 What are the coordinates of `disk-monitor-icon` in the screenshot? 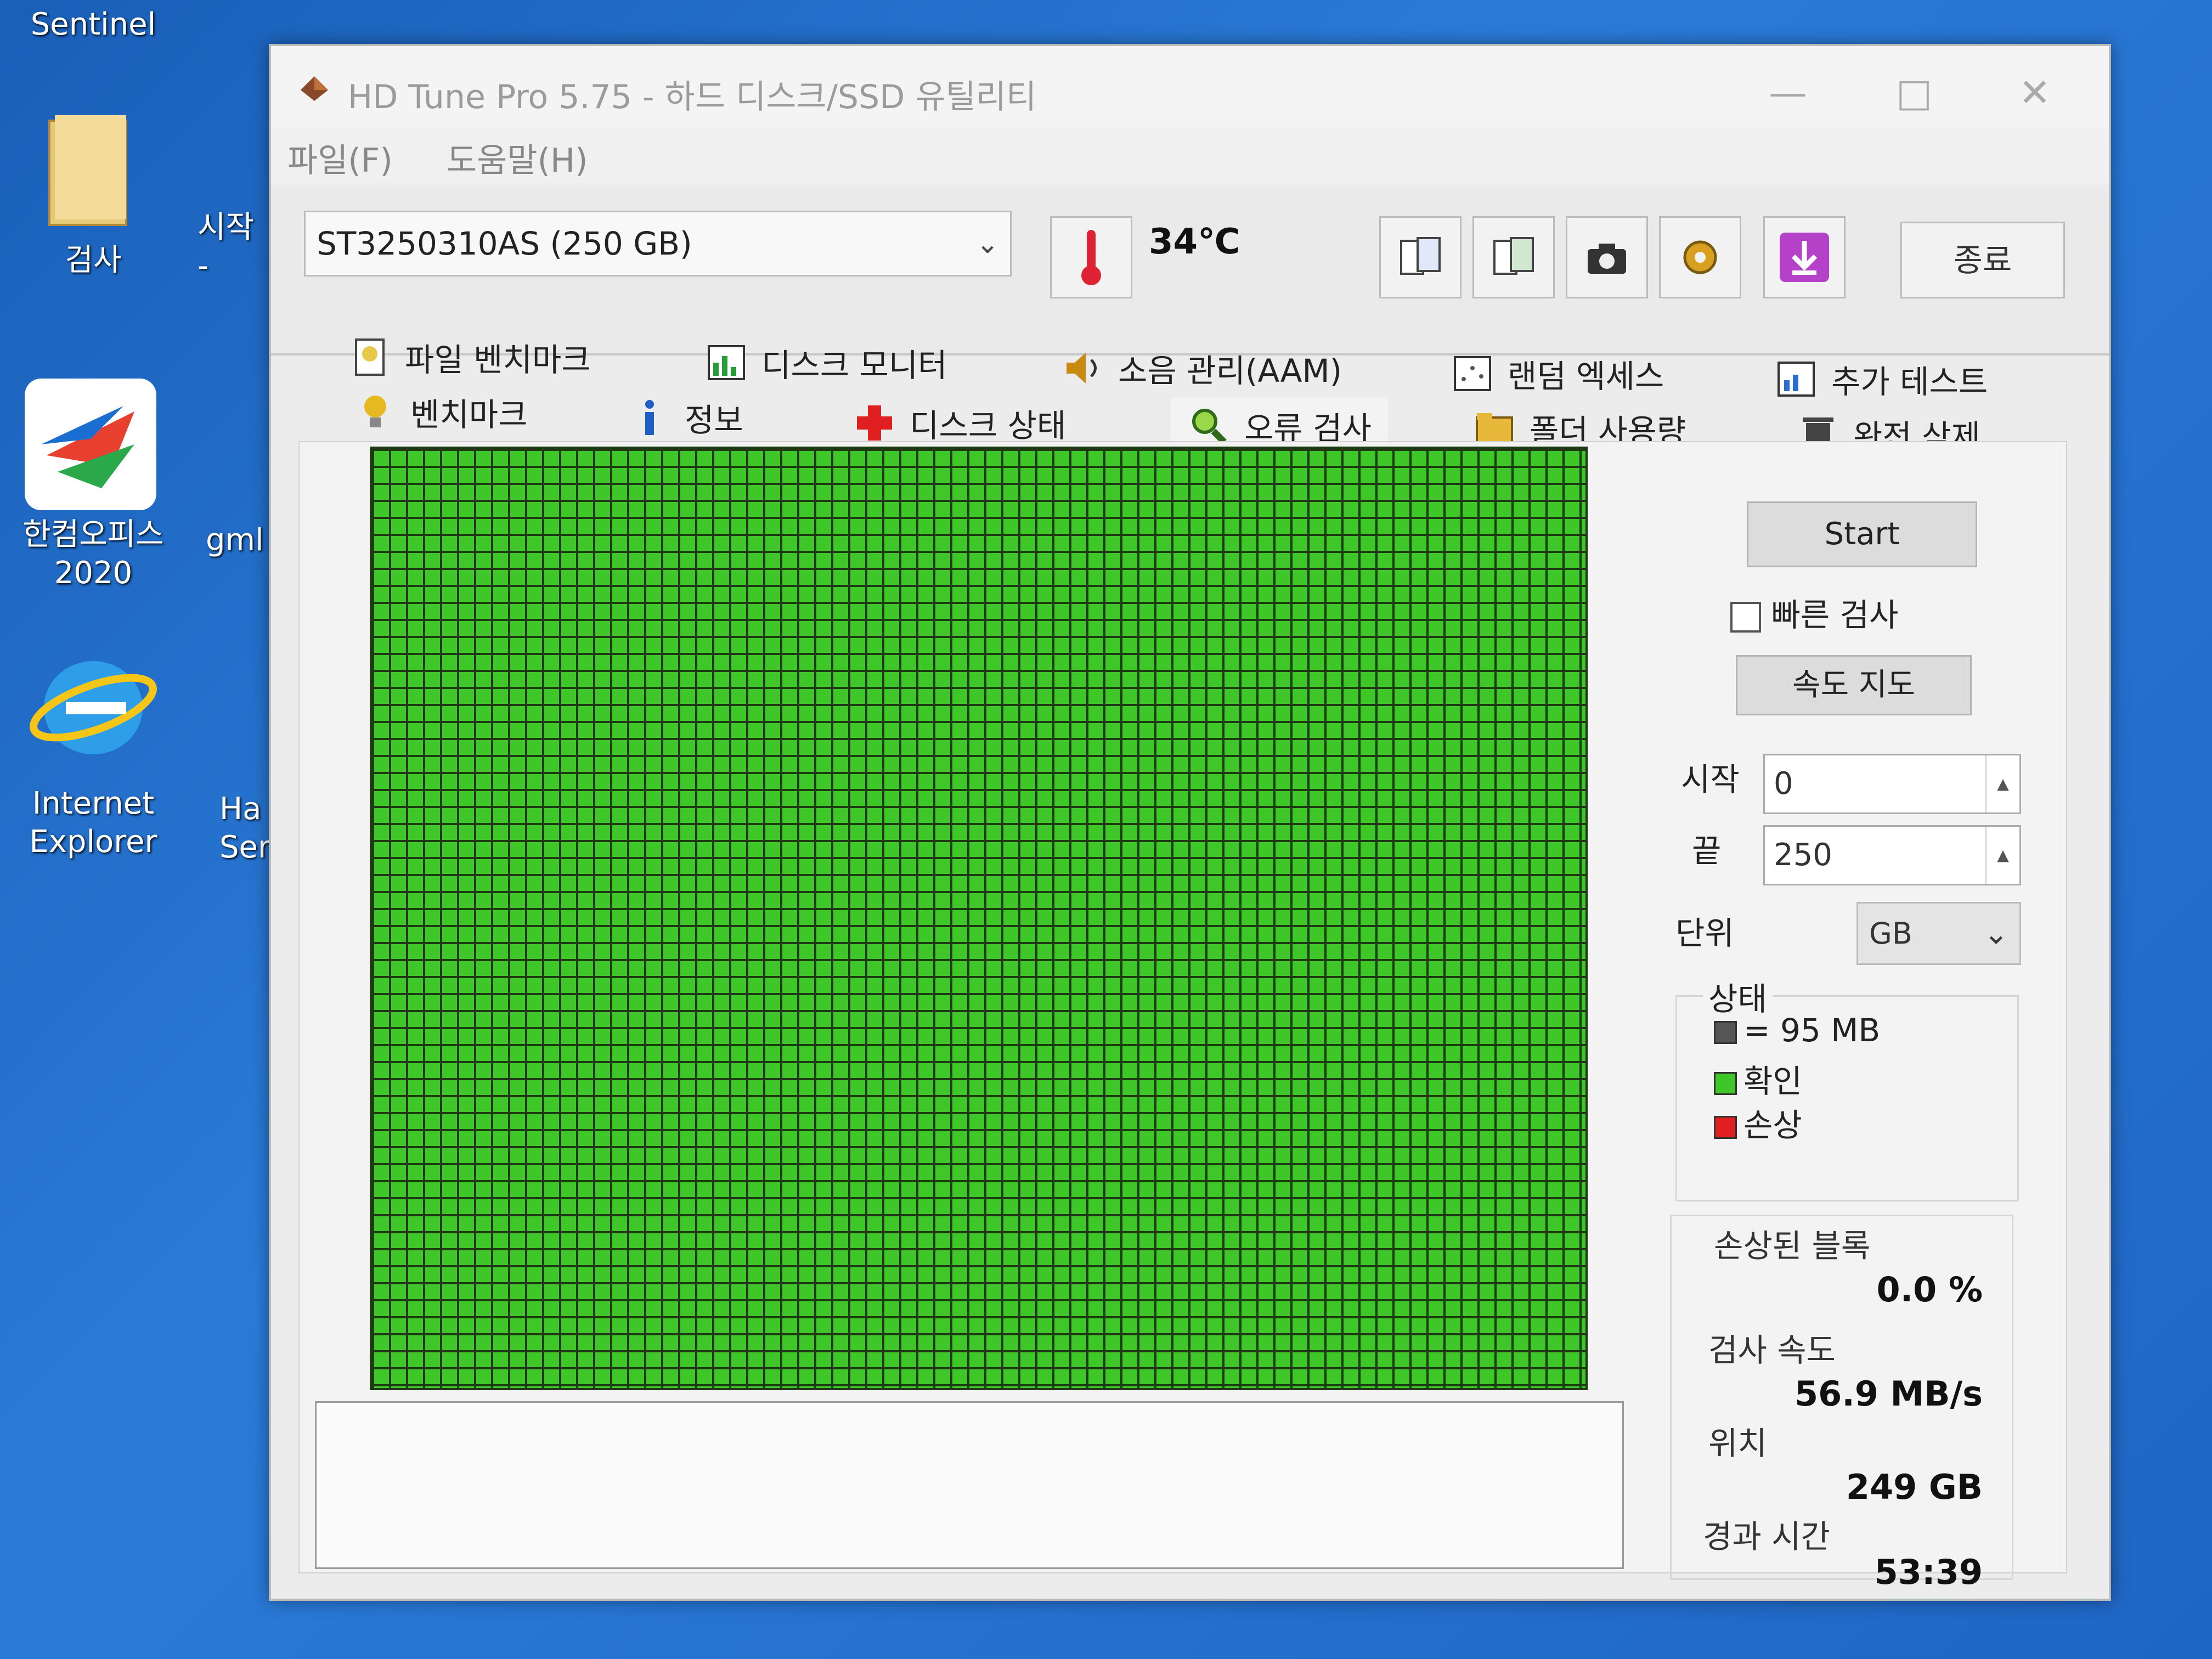 It's located at (727, 362).